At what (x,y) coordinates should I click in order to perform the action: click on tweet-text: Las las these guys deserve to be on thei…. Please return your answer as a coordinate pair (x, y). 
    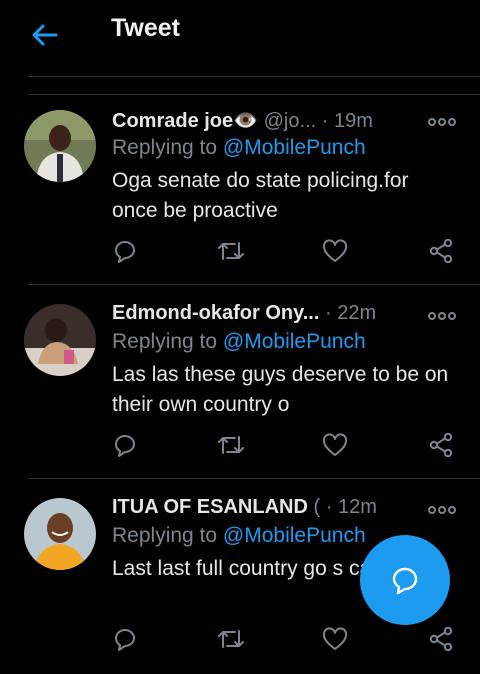
    Looking at the image, I should click on (280, 389).